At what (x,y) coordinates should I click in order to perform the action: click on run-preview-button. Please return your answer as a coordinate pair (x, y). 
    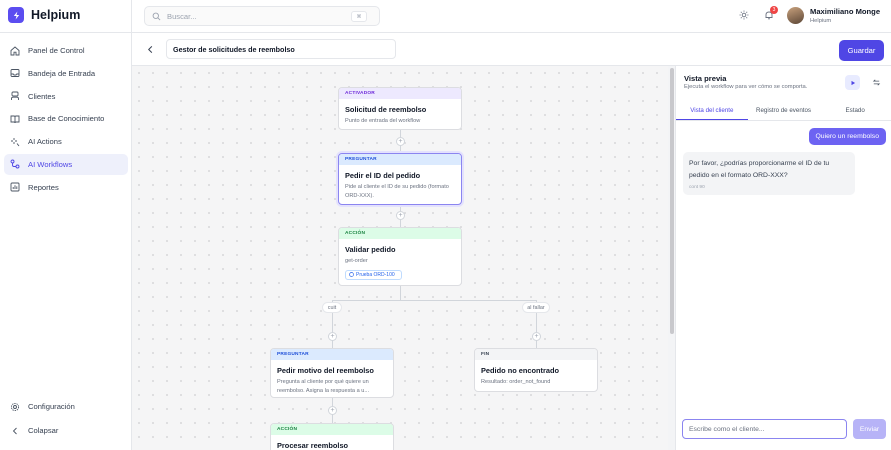
    Looking at the image, I should click on (852, 82).